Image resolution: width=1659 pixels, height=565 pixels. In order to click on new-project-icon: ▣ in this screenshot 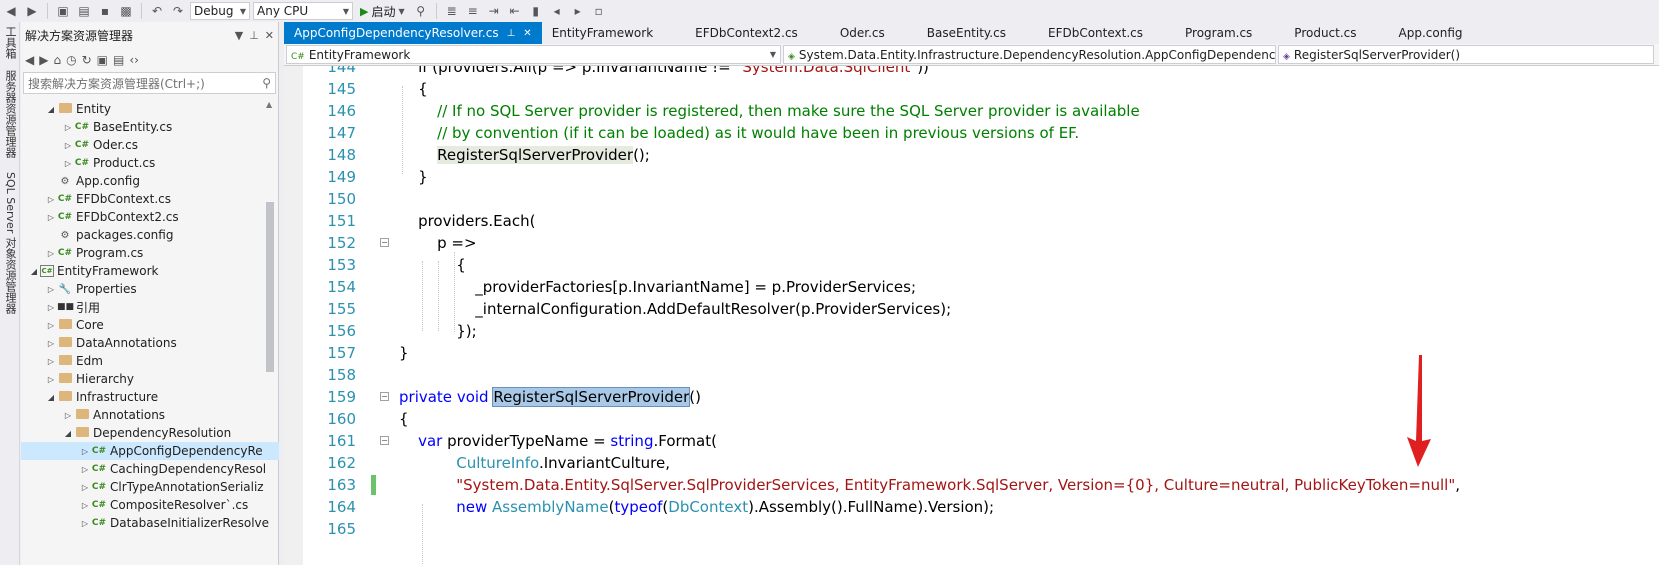, I will do `click(63, 11)`.